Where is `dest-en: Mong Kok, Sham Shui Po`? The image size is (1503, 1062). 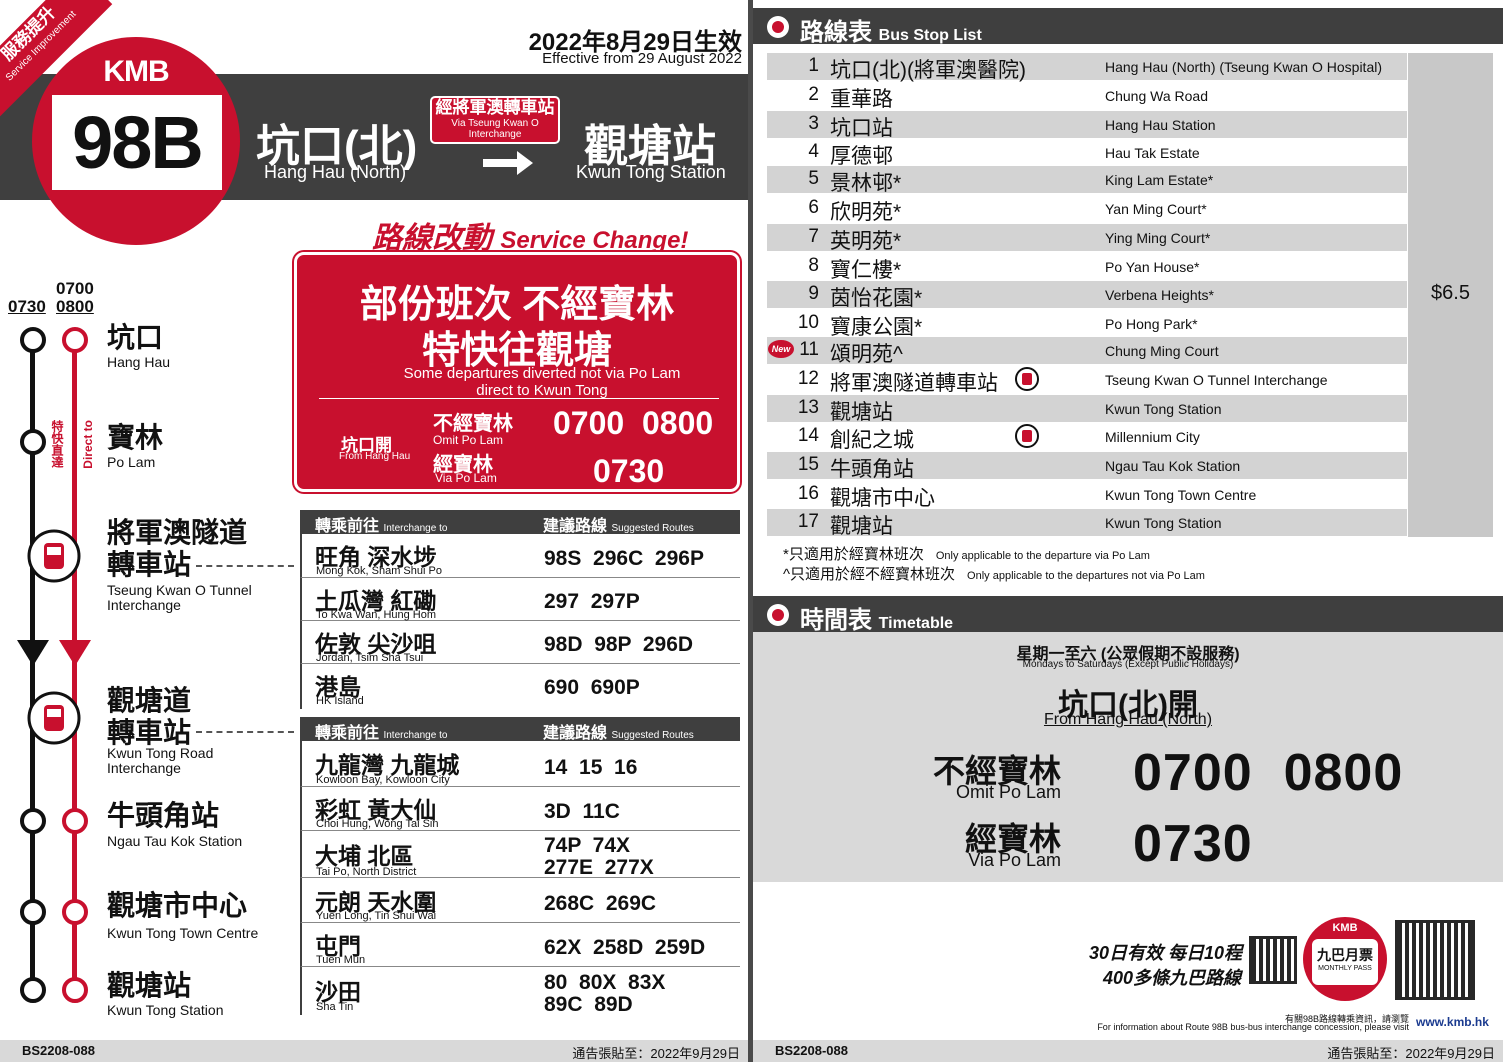
dest-en: Mong Kok, Sham Shui Po is located at coordinates (379, 571).